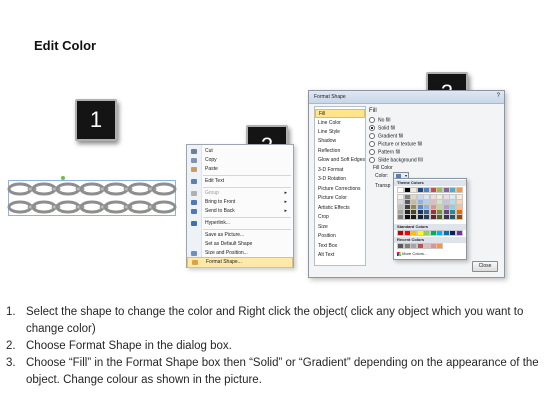 The image size is (560, 420). Describe the element at coordinates (340, 179) in the screenshot. I see `category-3d-rotation: 3-D Rotation` at that location.